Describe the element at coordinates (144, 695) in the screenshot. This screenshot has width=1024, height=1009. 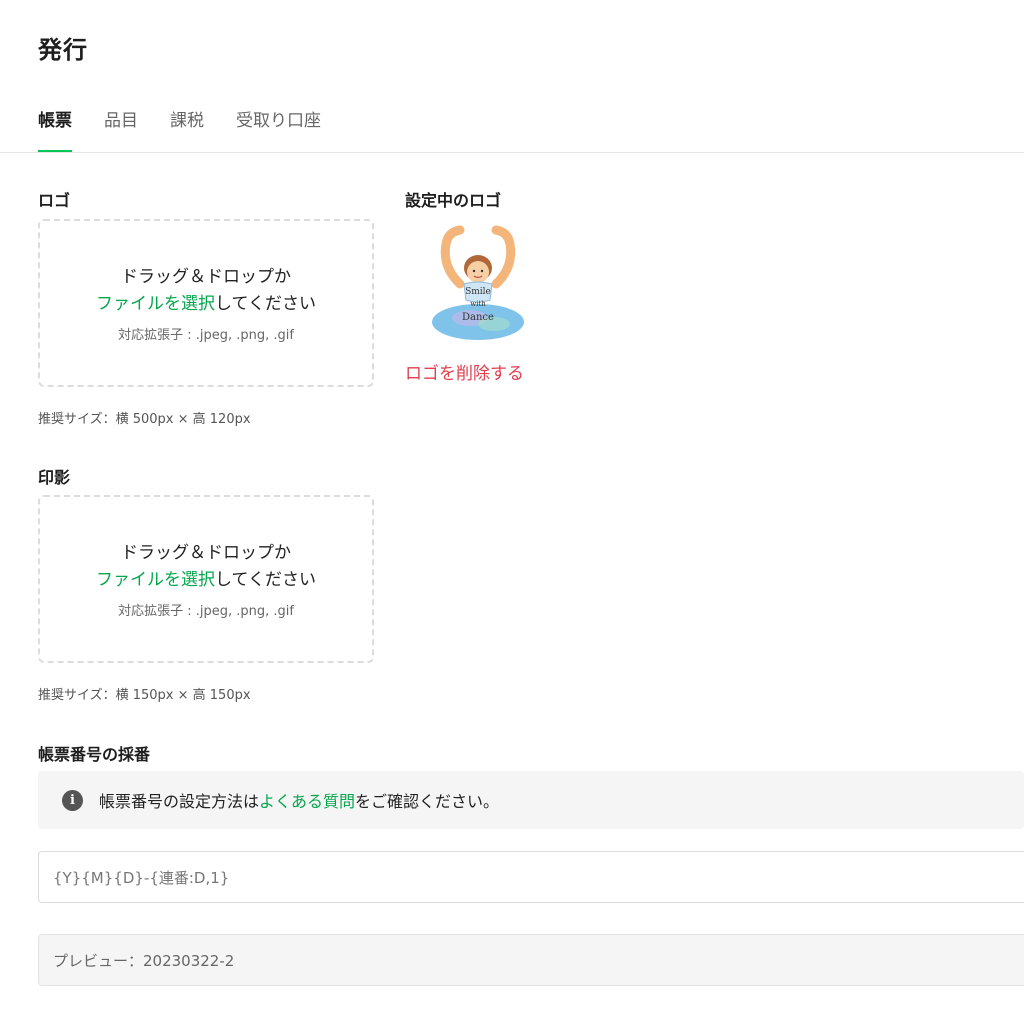
I see `stamp-recommended-size: 推奨サイズ：横 150px × 高 150px` at that location.